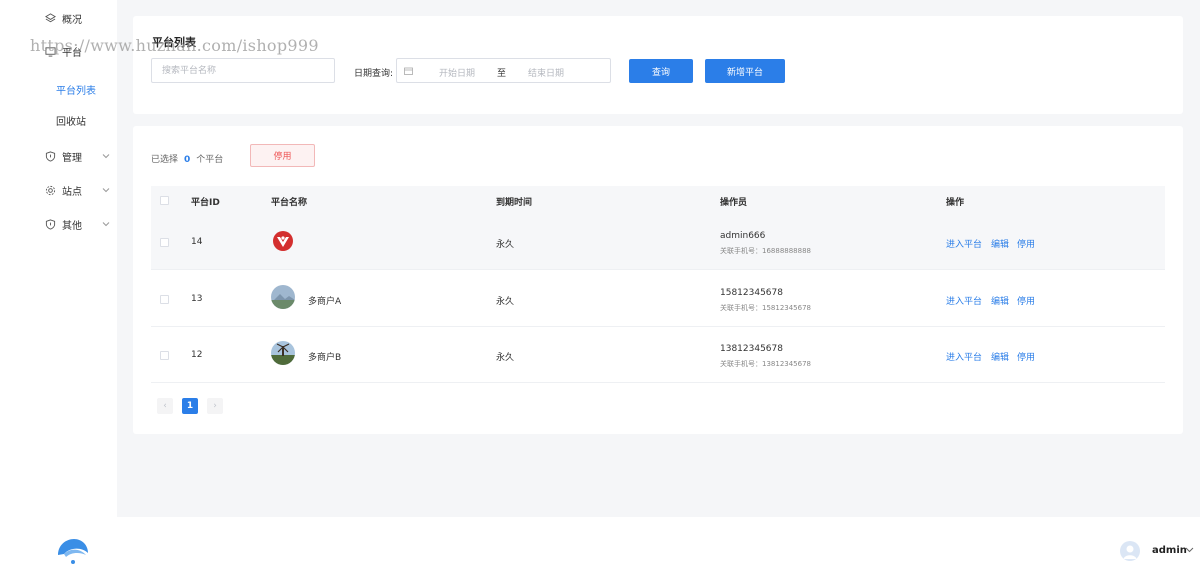 This screenshot has width=1200, height=578. Describe the element at coordinates (210, 160) in the screenshot. I see `selected-suffix: 个平台` at that location.